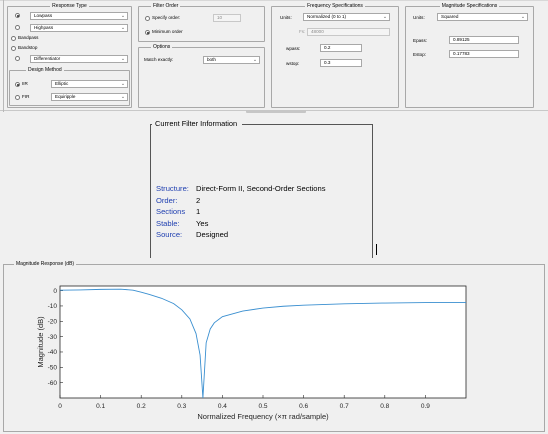 The width and height of the screenshot is (548, 434). I want to click on y-tick-label: -20, so click(53, 321).